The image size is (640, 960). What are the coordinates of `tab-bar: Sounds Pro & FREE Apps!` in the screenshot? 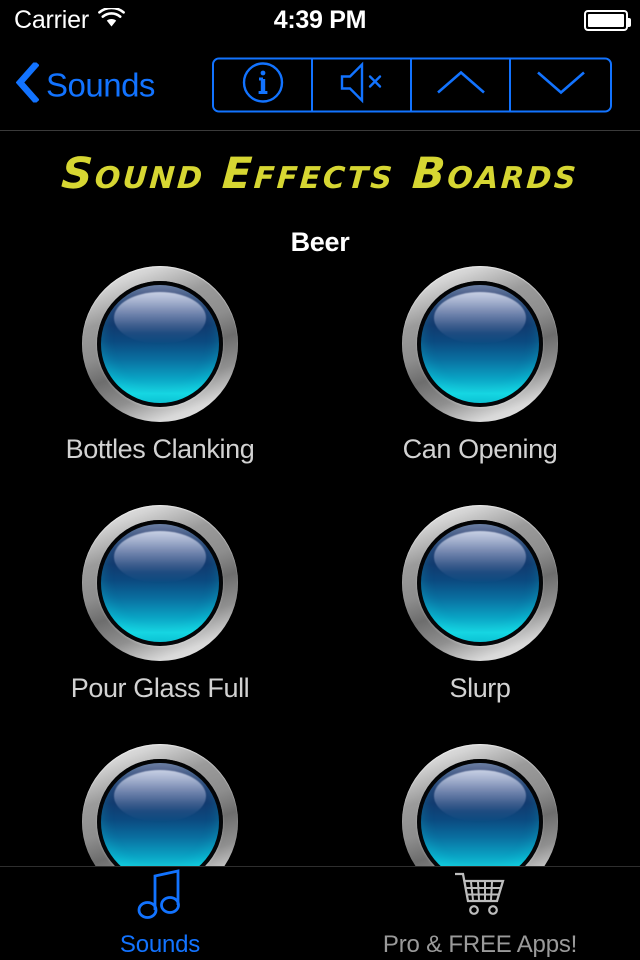 It's located at (320, 913).